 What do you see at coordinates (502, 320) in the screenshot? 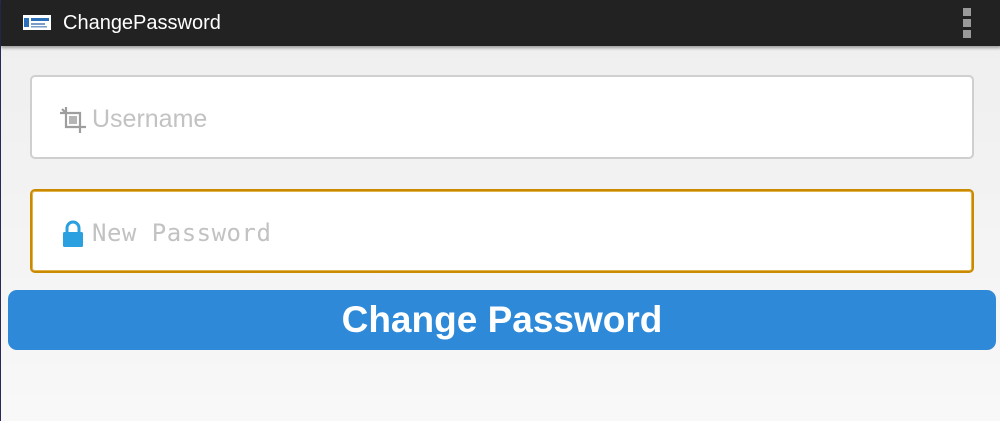
I see `change-password-button: Change Password` at bounding box center [502, 320].